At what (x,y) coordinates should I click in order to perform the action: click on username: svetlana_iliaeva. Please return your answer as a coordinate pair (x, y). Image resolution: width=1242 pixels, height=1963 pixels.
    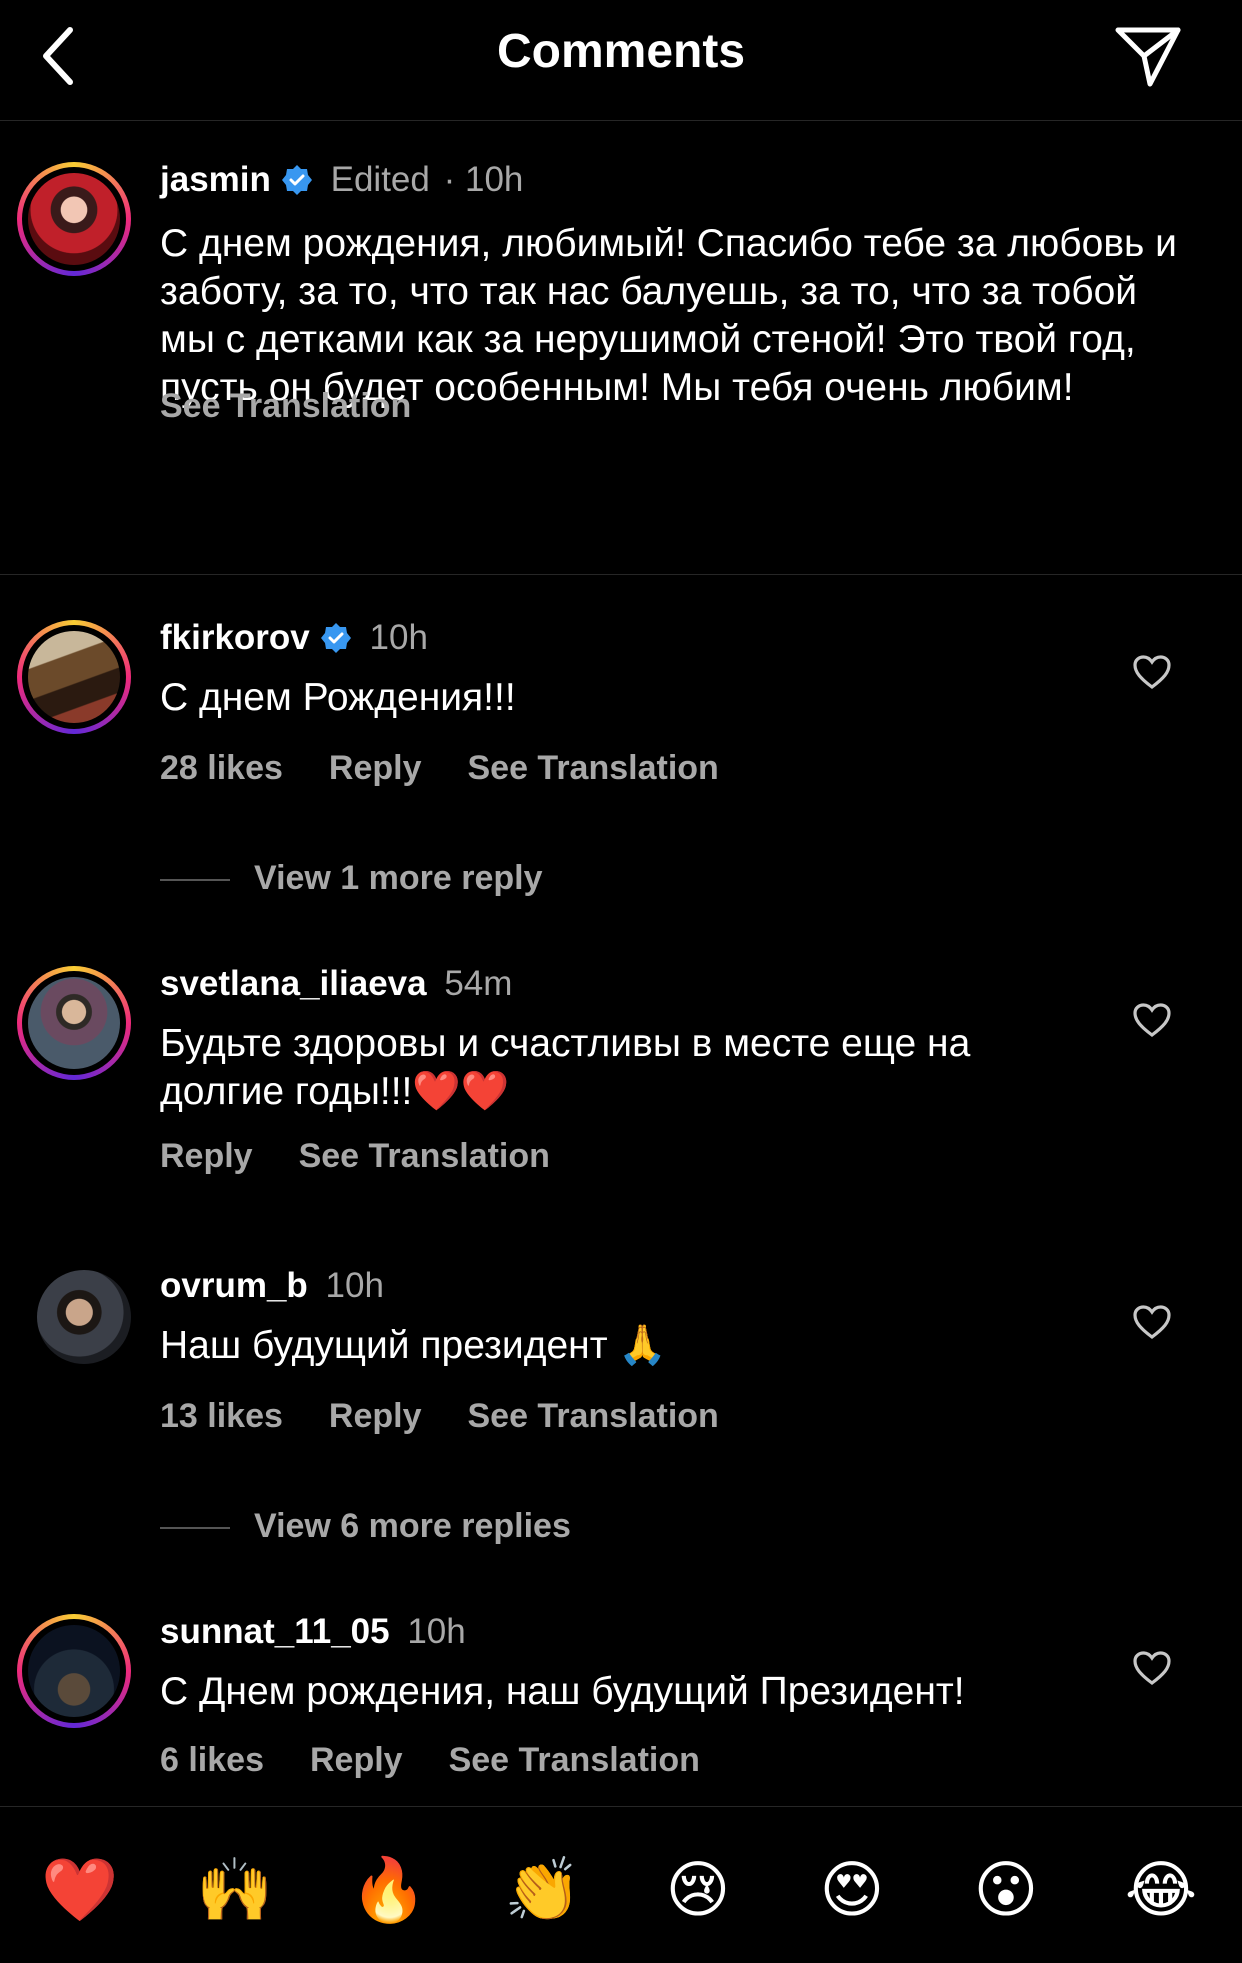
    Looking at the image, I should click on (293, 983).